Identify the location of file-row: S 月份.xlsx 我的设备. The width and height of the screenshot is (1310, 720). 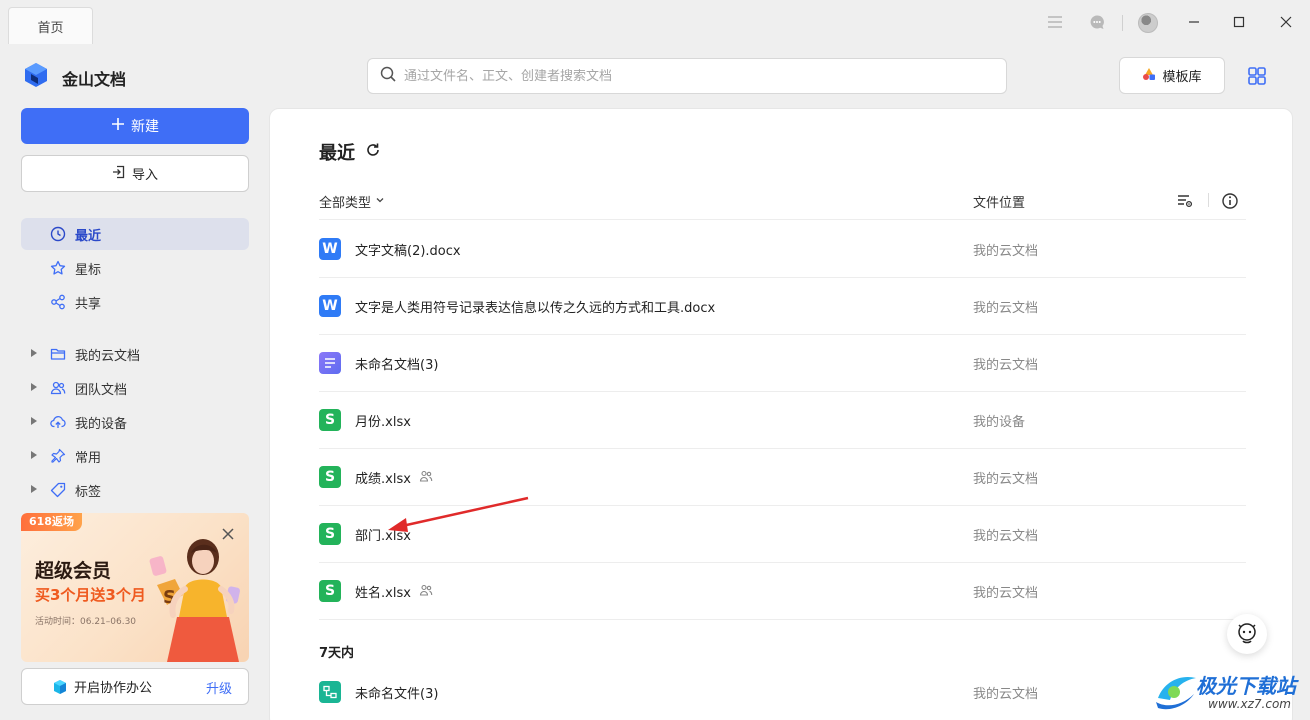
(782, 419).